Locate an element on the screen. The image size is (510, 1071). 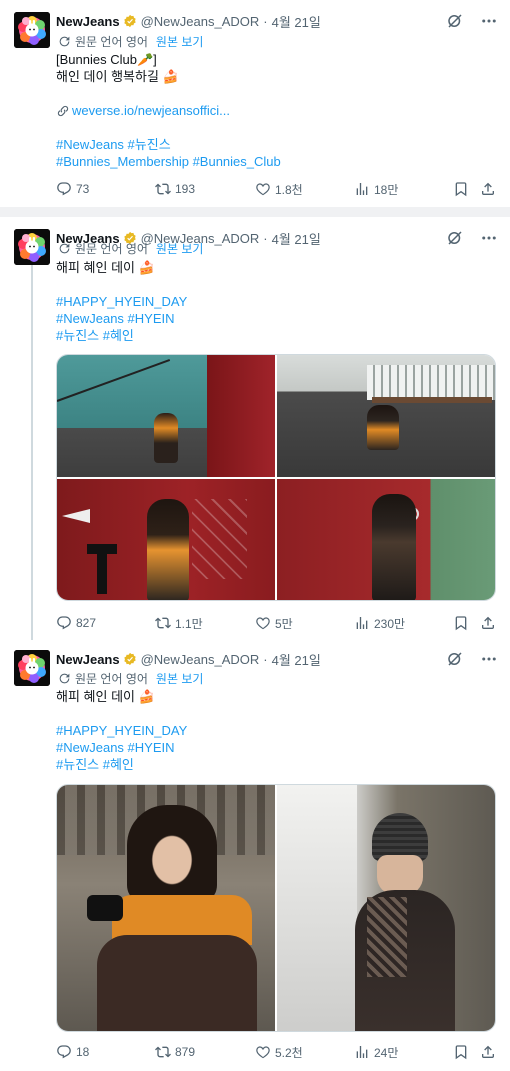
thread-connector is located at coordinates (32, 448).